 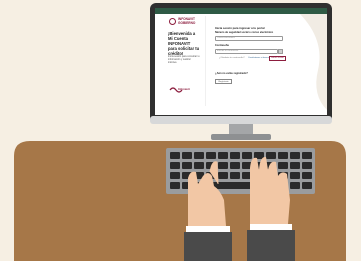 I want to click on form-title: Inicia sesión para ingresar a tu portal, so click(x=240, y=28).